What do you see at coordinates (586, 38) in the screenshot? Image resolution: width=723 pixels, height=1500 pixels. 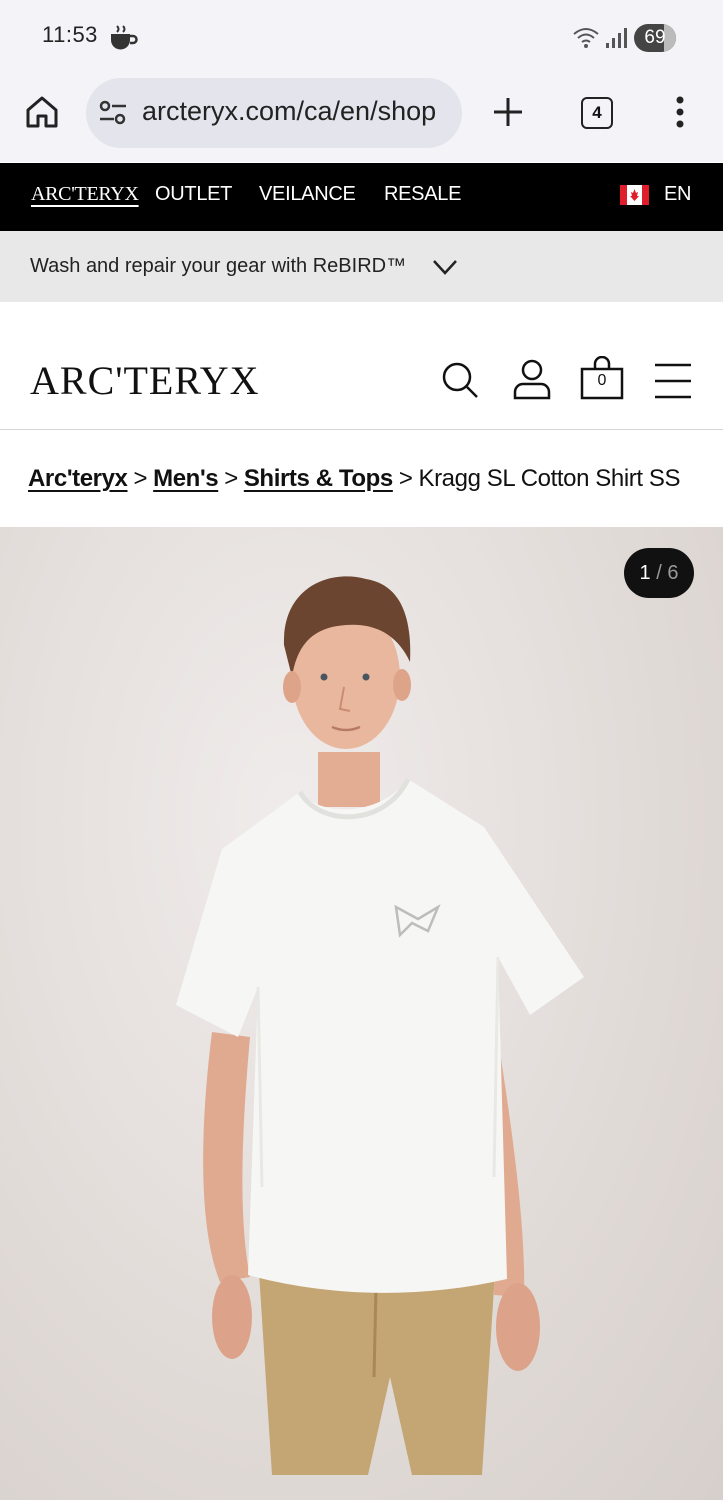 I see `wifi-icon` at bounding box center [586, 38].